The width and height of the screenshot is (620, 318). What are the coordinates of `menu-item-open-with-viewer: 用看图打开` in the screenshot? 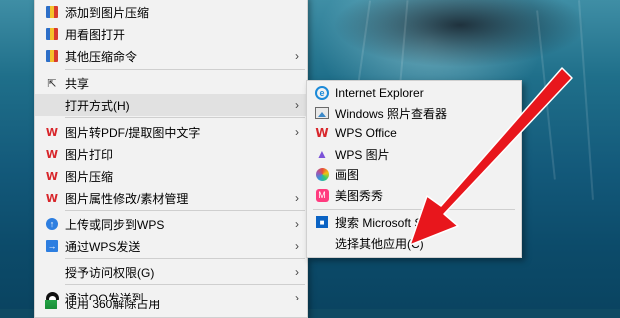 It's located at (171, 34).